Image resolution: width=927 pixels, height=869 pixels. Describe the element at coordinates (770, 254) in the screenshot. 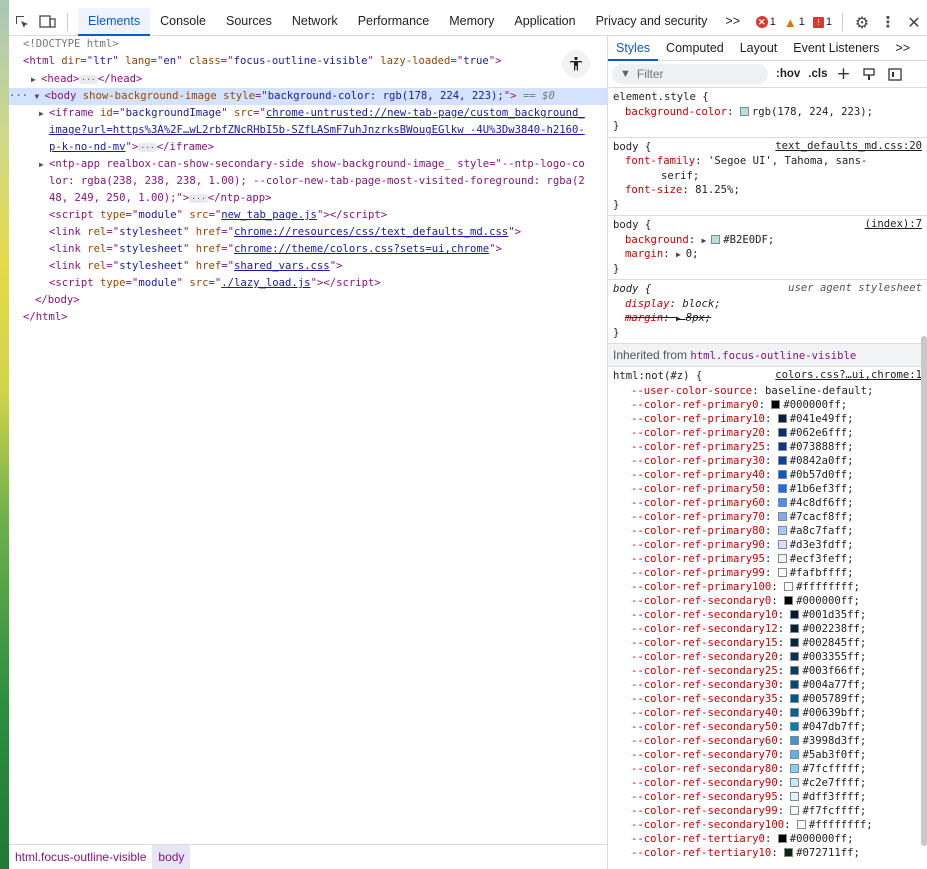

I see `style-declaration: margin: ▶ 0;` at that location.